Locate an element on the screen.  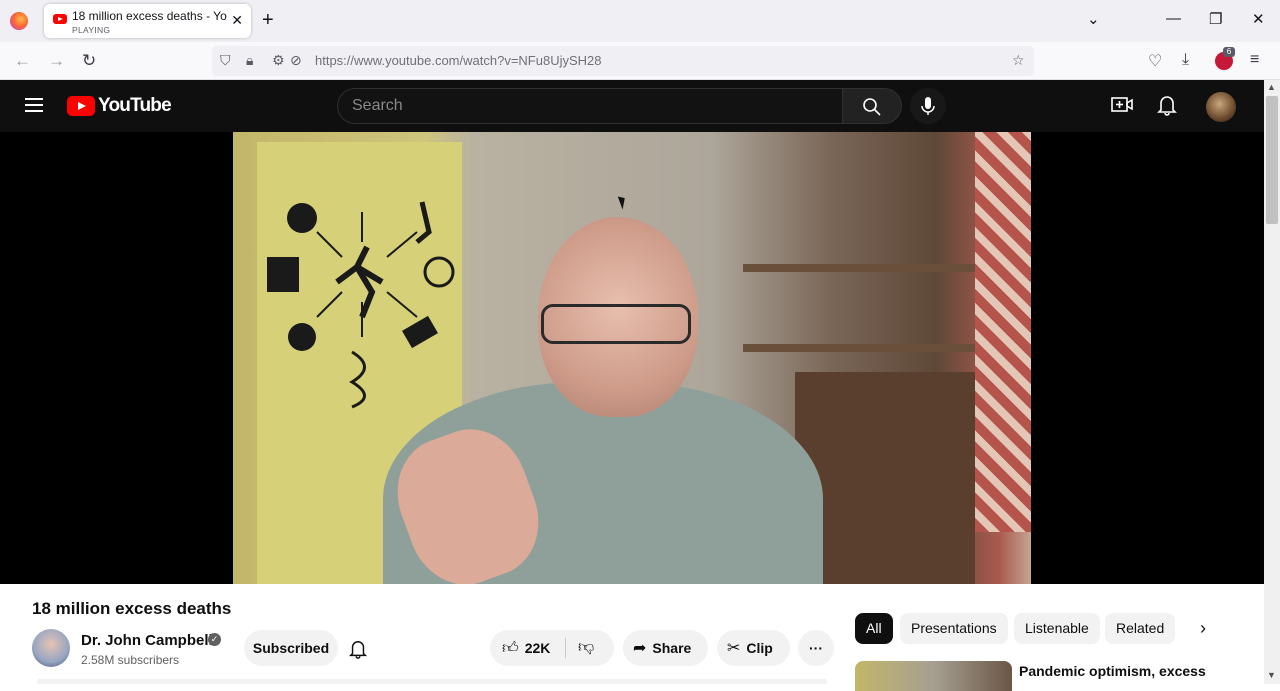
like-button: 👍︎ 22K is located at coordinates (526, 648).